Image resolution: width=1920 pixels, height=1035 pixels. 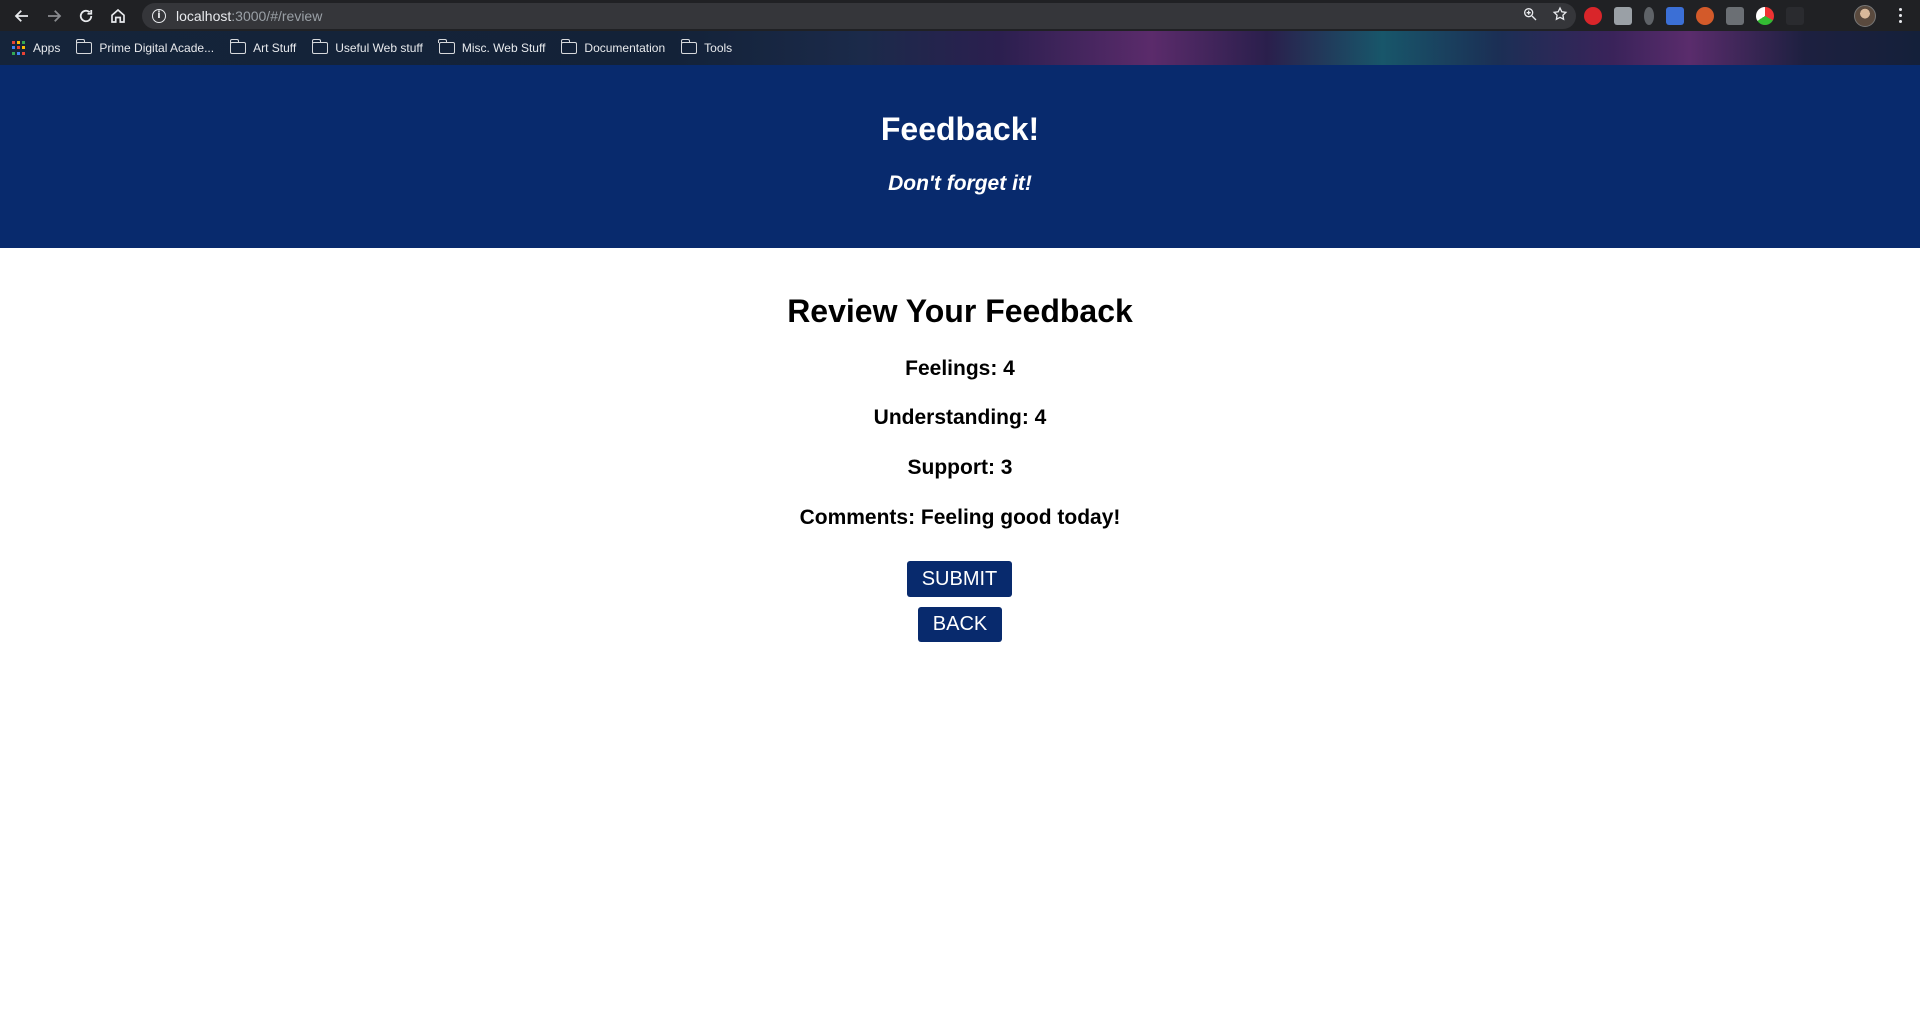 I want to click on bookmark-folder: Documentation, so click(x=613, y=47).